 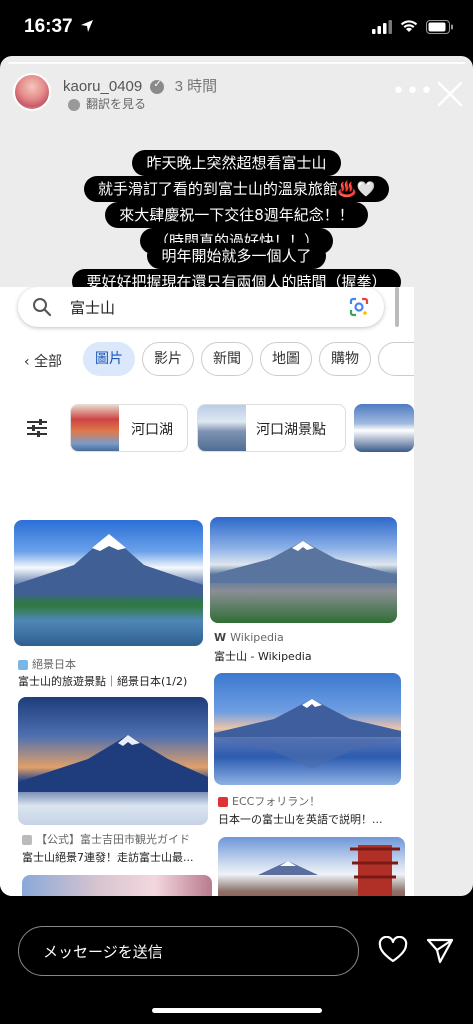 I want to click on result-source-label: 【公式】富士吉田市観光ガイド, so click(x=113, y=839).